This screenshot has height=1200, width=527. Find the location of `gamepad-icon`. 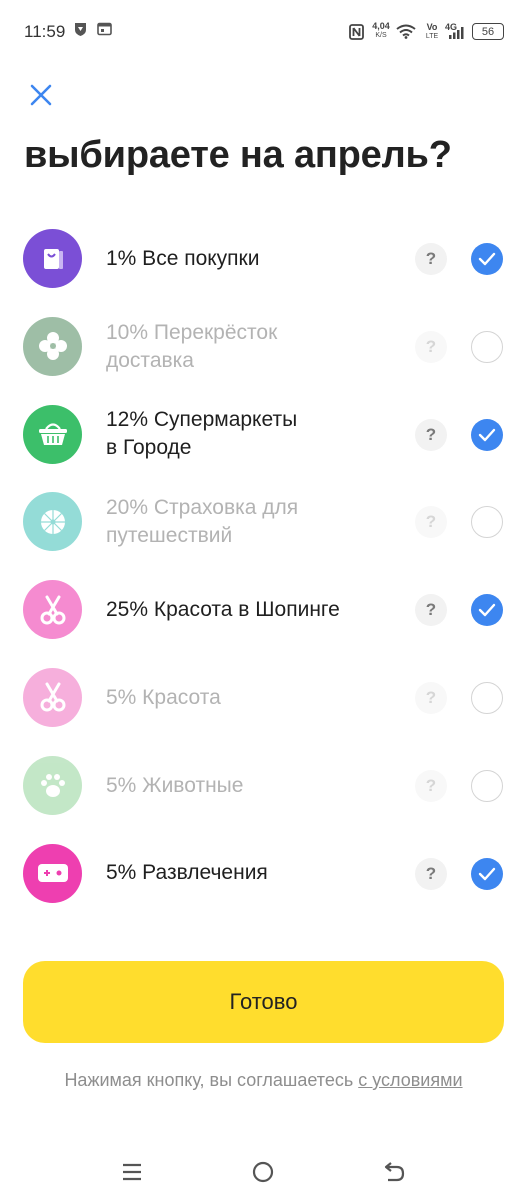

gamepad-icon is located at coordinates (52, 873).